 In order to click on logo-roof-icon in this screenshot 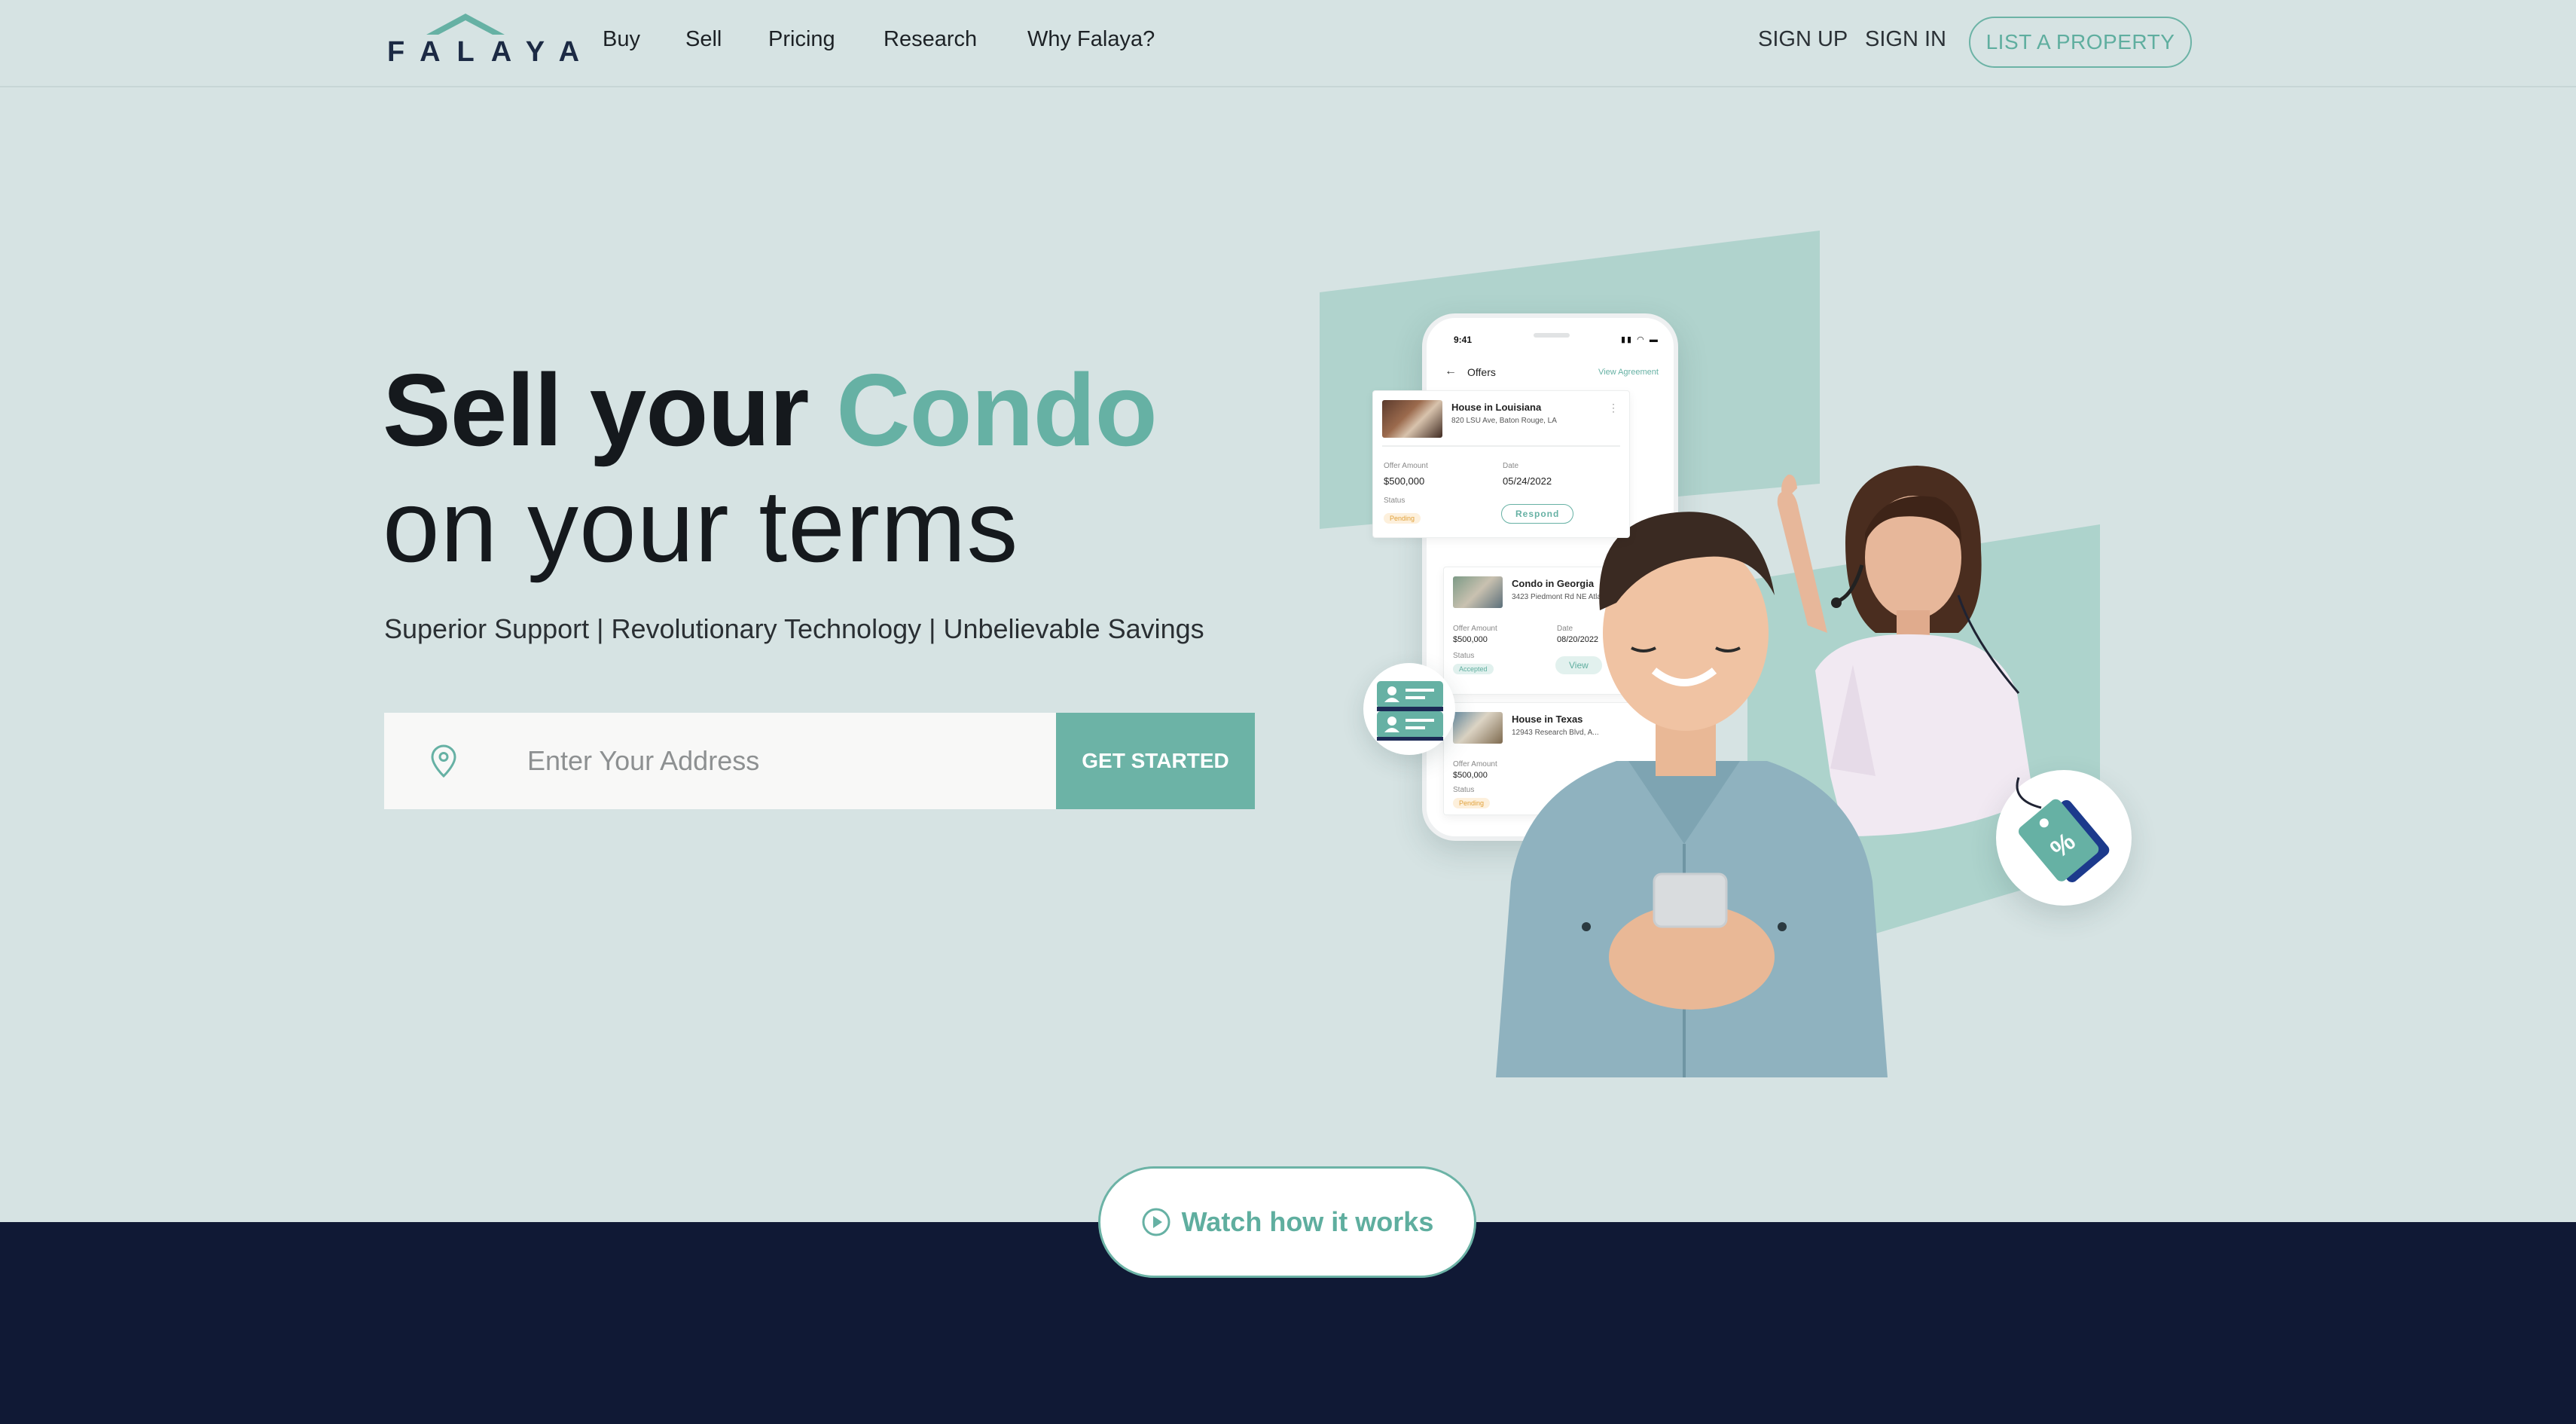, I will do `click(466, 25)`.